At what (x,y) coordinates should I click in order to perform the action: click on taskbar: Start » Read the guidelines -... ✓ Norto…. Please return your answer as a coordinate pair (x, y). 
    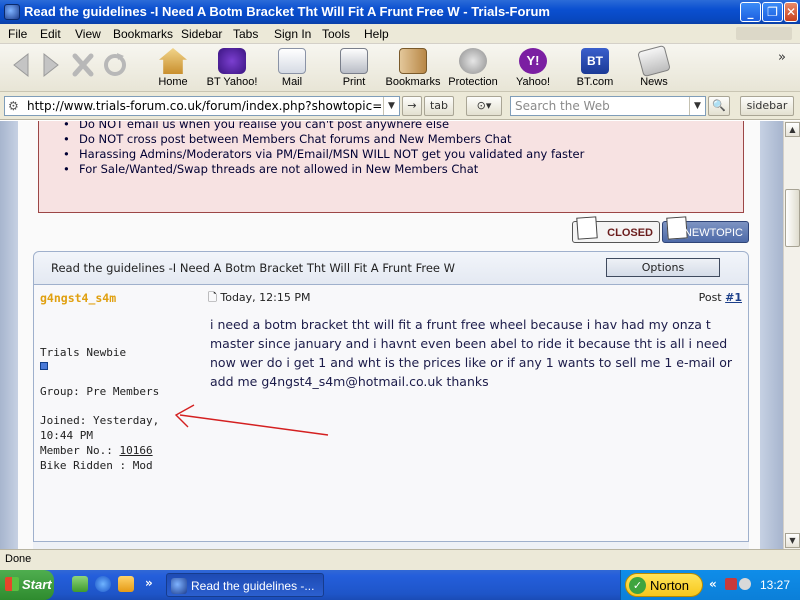
    Looking at the image, I should click on (400, 585).